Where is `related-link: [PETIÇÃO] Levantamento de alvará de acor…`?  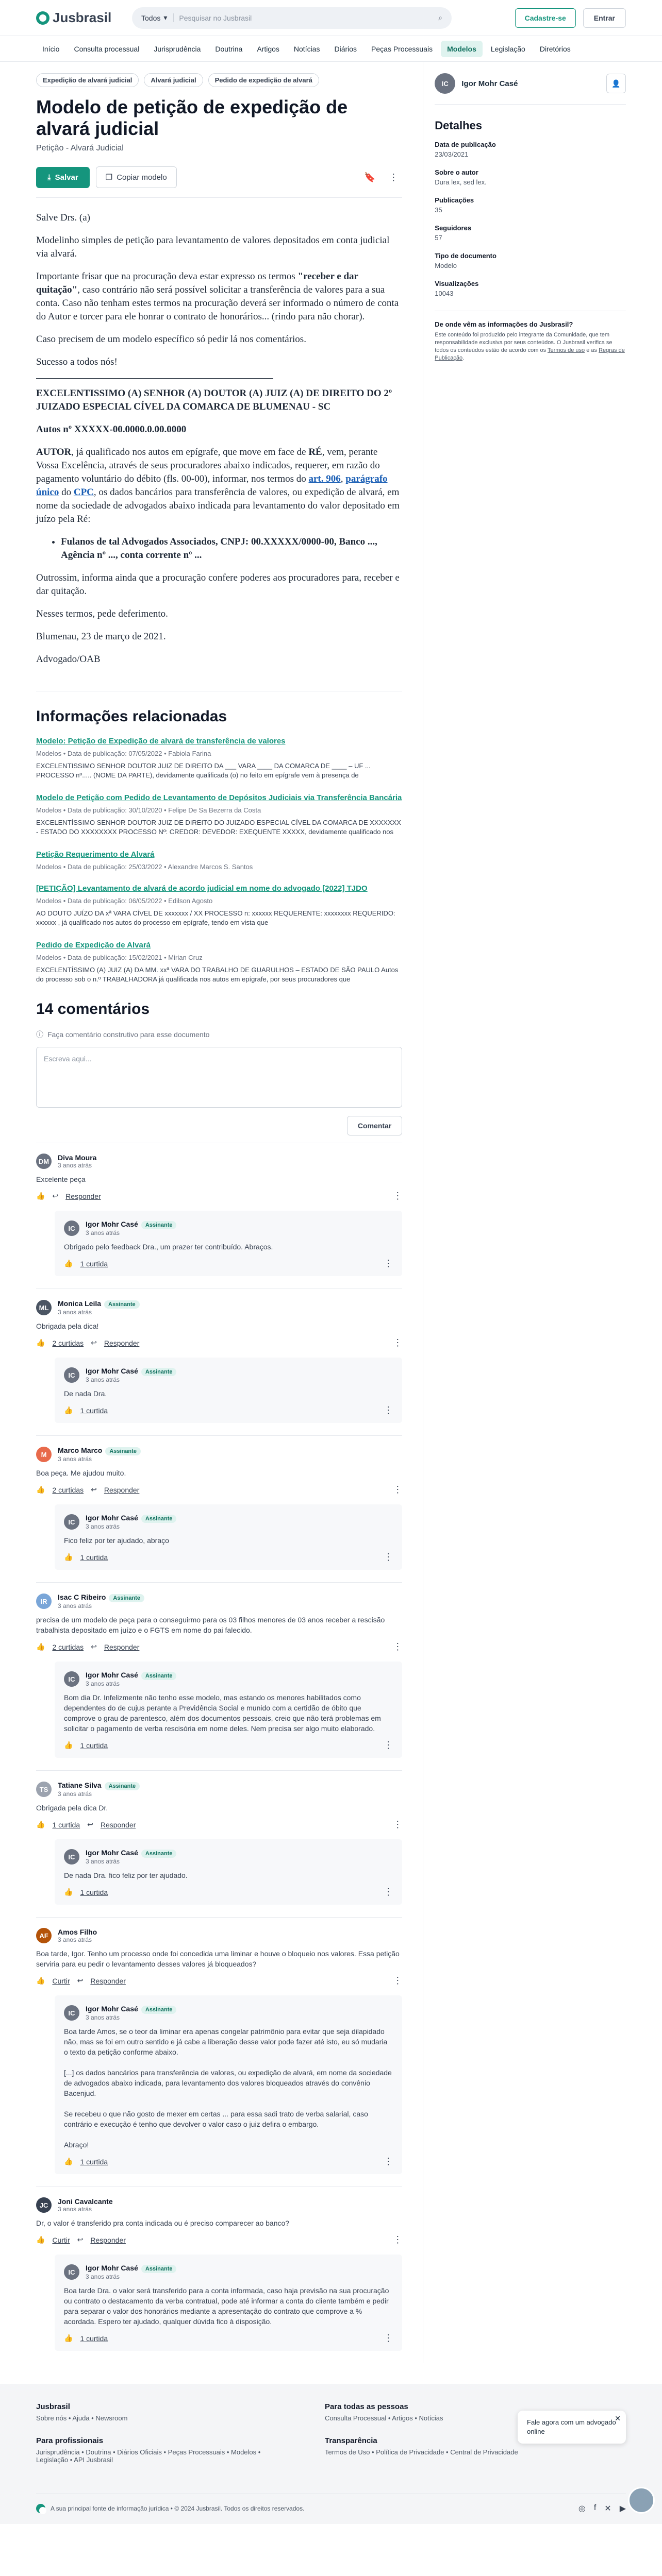 related-link: [PETIÇÃO] Levantamento de alvará de acor… is located at coordinates (219, 889).